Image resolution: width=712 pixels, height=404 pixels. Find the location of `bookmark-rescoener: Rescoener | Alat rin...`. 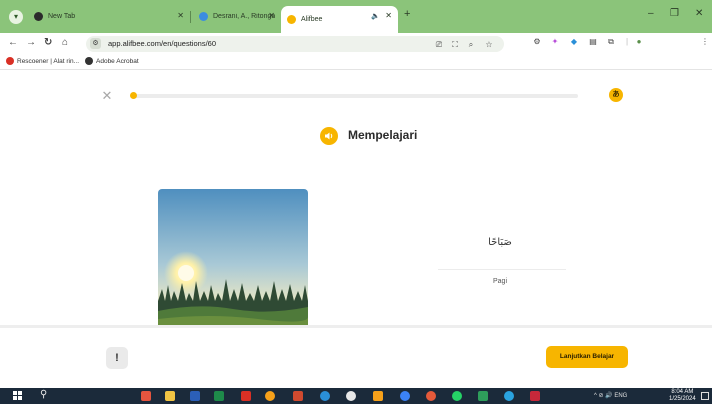

bookmark-rescoener: Rescoener | Alat rin... is located at coordinates (42, 61).